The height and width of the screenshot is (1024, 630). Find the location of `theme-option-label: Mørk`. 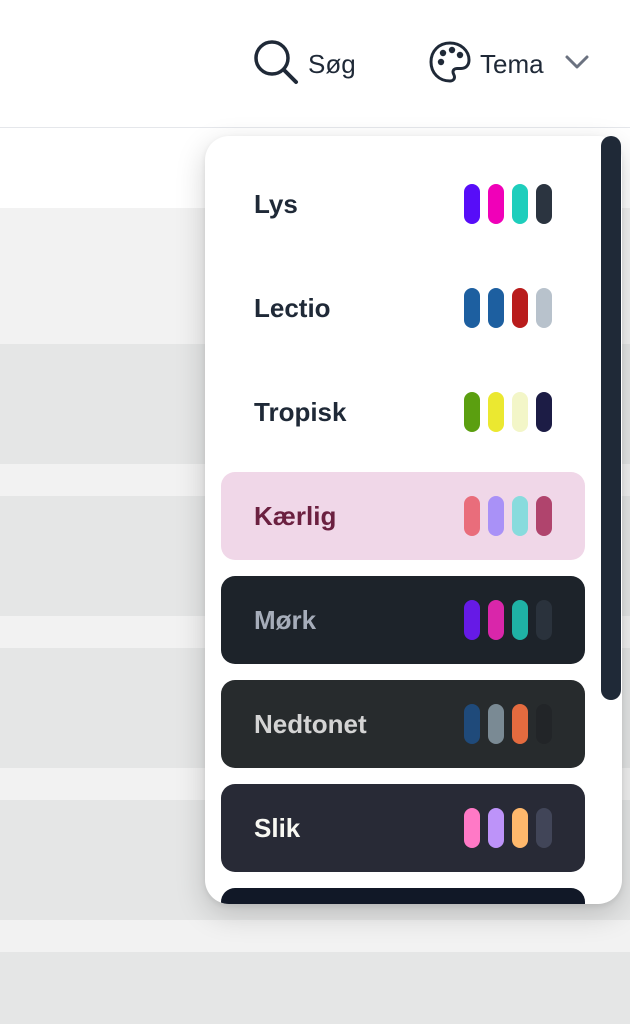

theme-option-label: Mørk is located at coordinates (285, 620).